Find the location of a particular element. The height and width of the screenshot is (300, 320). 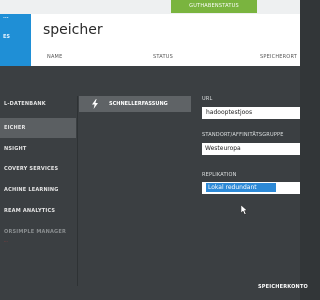

nav-item-machine-learning: ACHINE LEARNING is located at coordinates (29, 190).